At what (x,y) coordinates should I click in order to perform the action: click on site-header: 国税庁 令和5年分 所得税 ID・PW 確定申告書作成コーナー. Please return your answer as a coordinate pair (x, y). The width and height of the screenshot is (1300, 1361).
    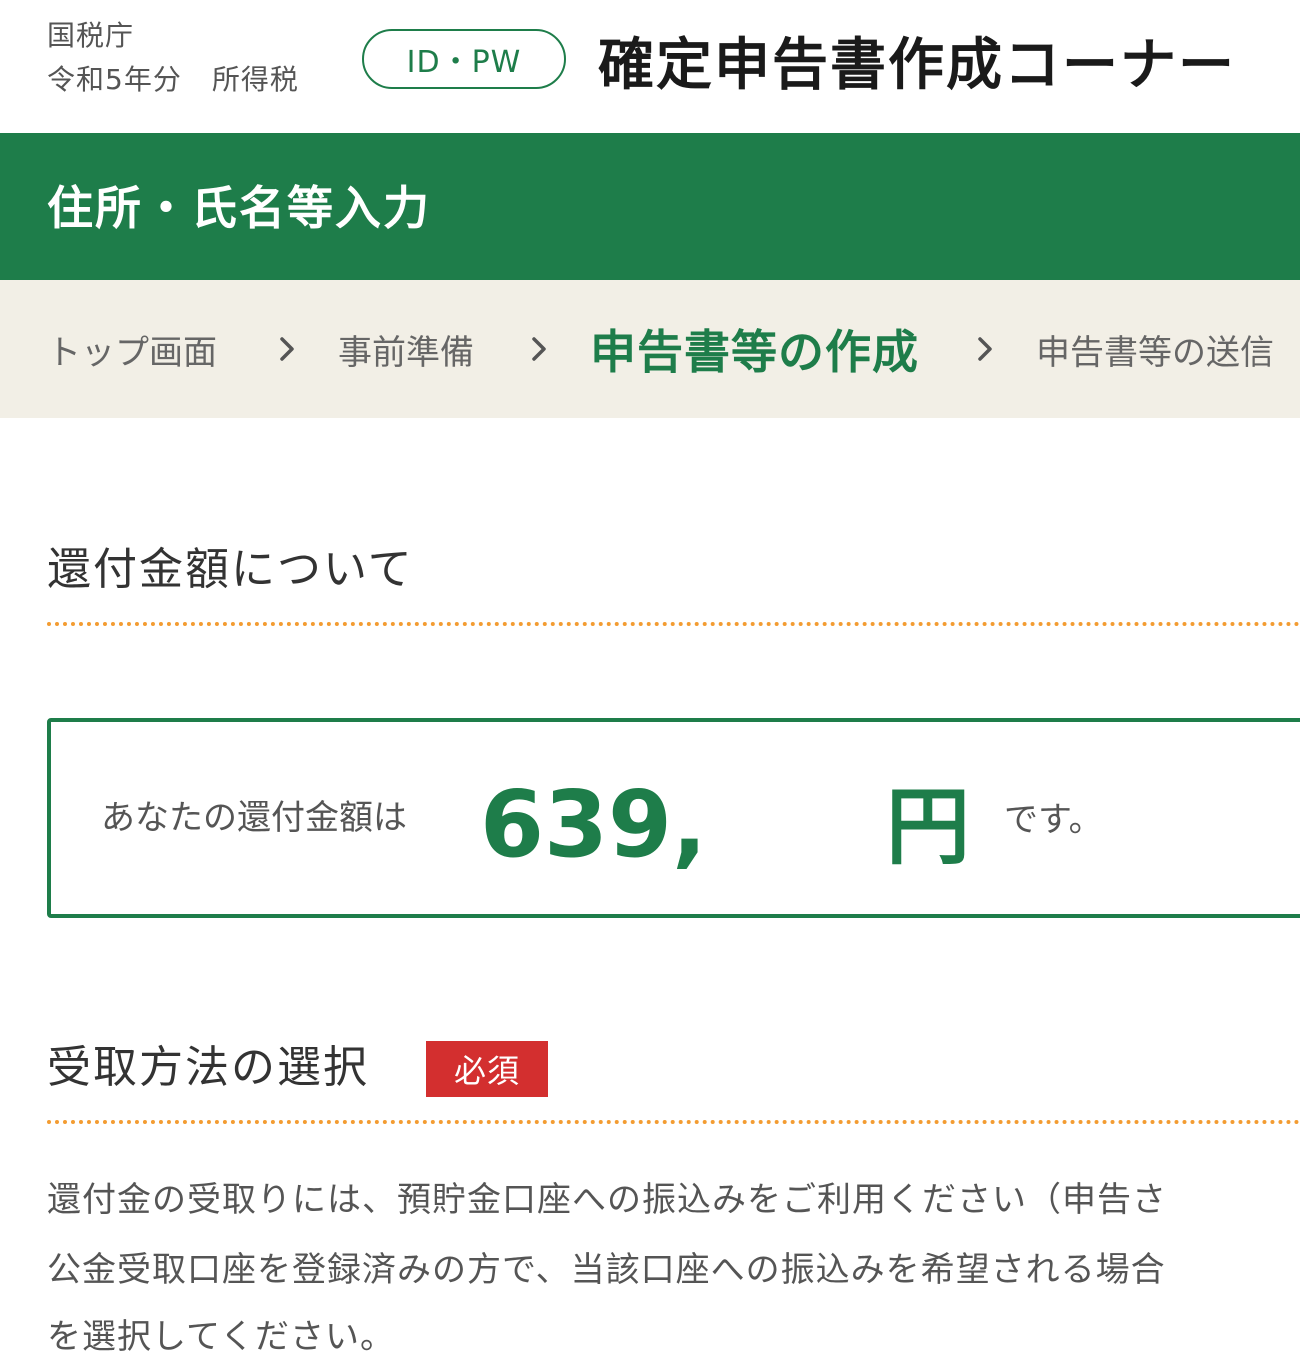
    Looking at the image, I should click on (650, 66).